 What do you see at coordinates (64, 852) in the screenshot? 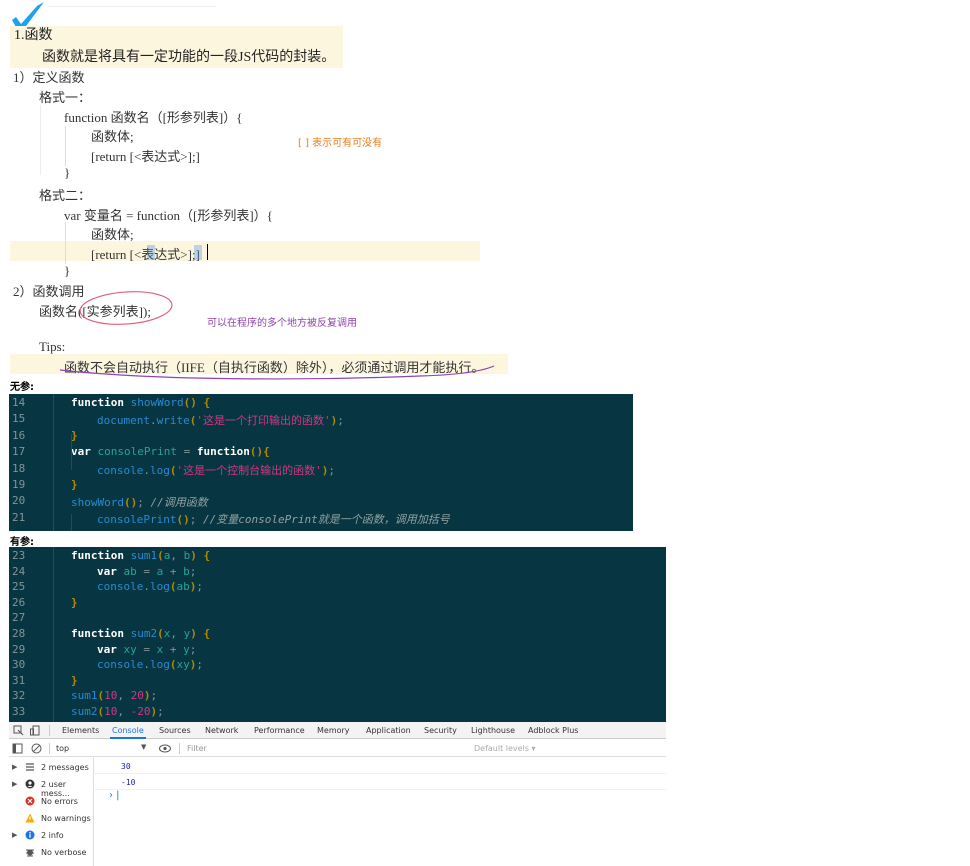
I see `sidebar-item-label: No verbose` at bounding box center [64, 852].